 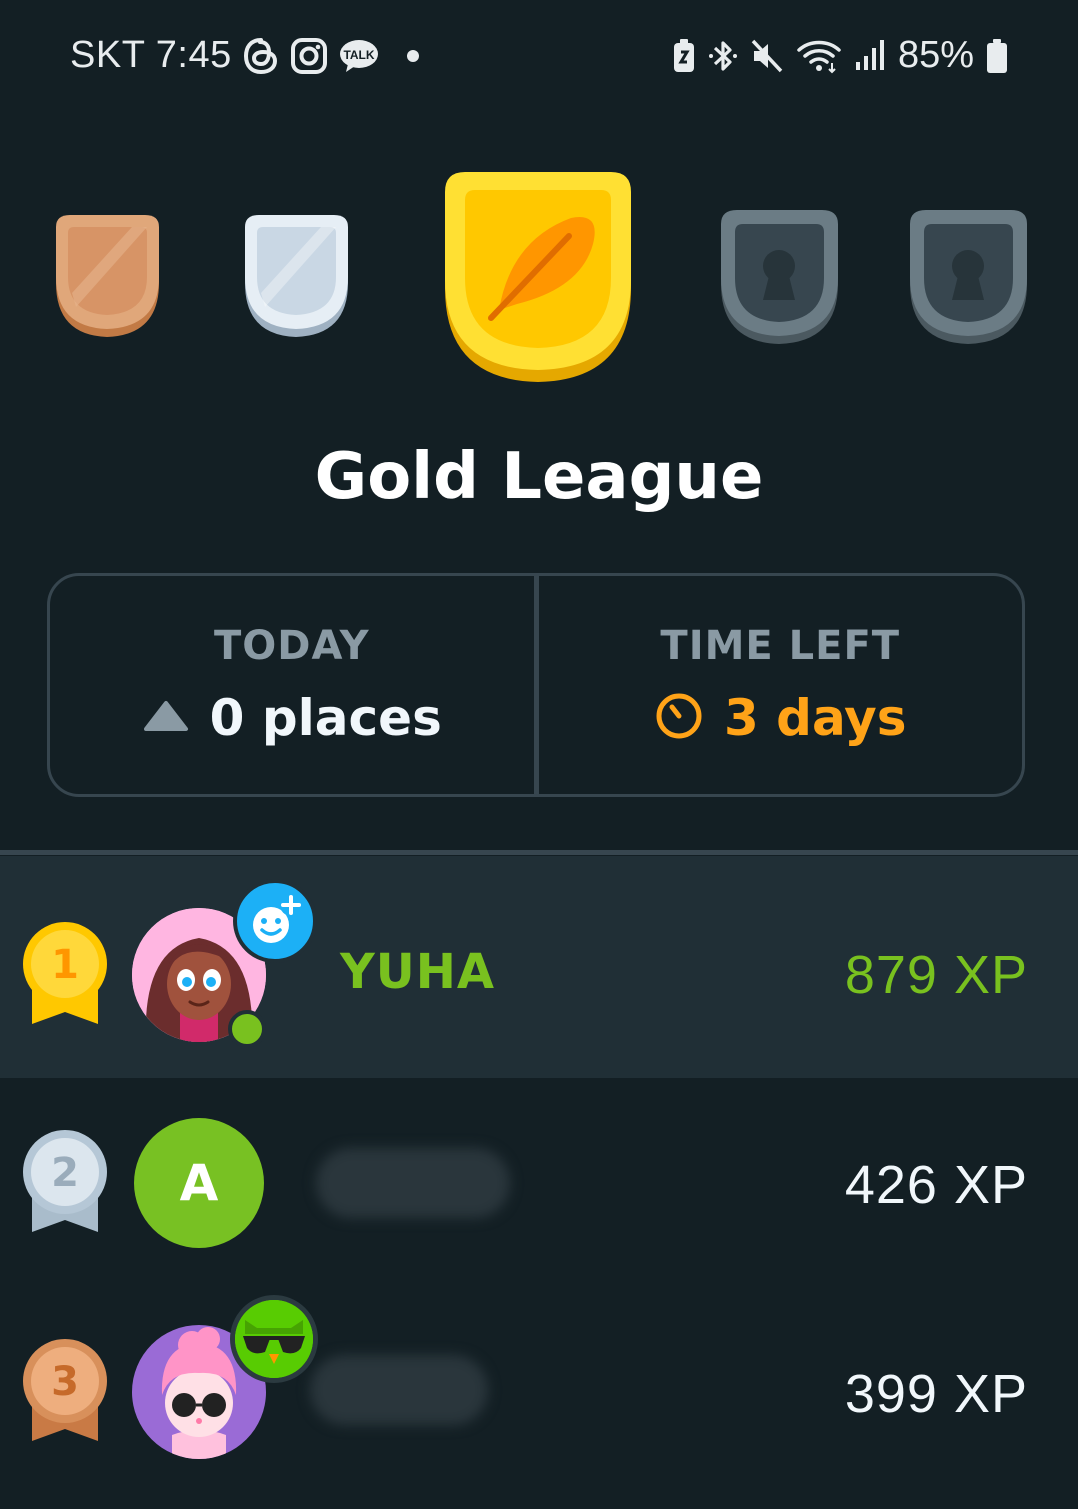 What do you see at coordinates (65, 965) in the screenshot?
I see `rank-1-number: 1` at bounding box center [65, 965].